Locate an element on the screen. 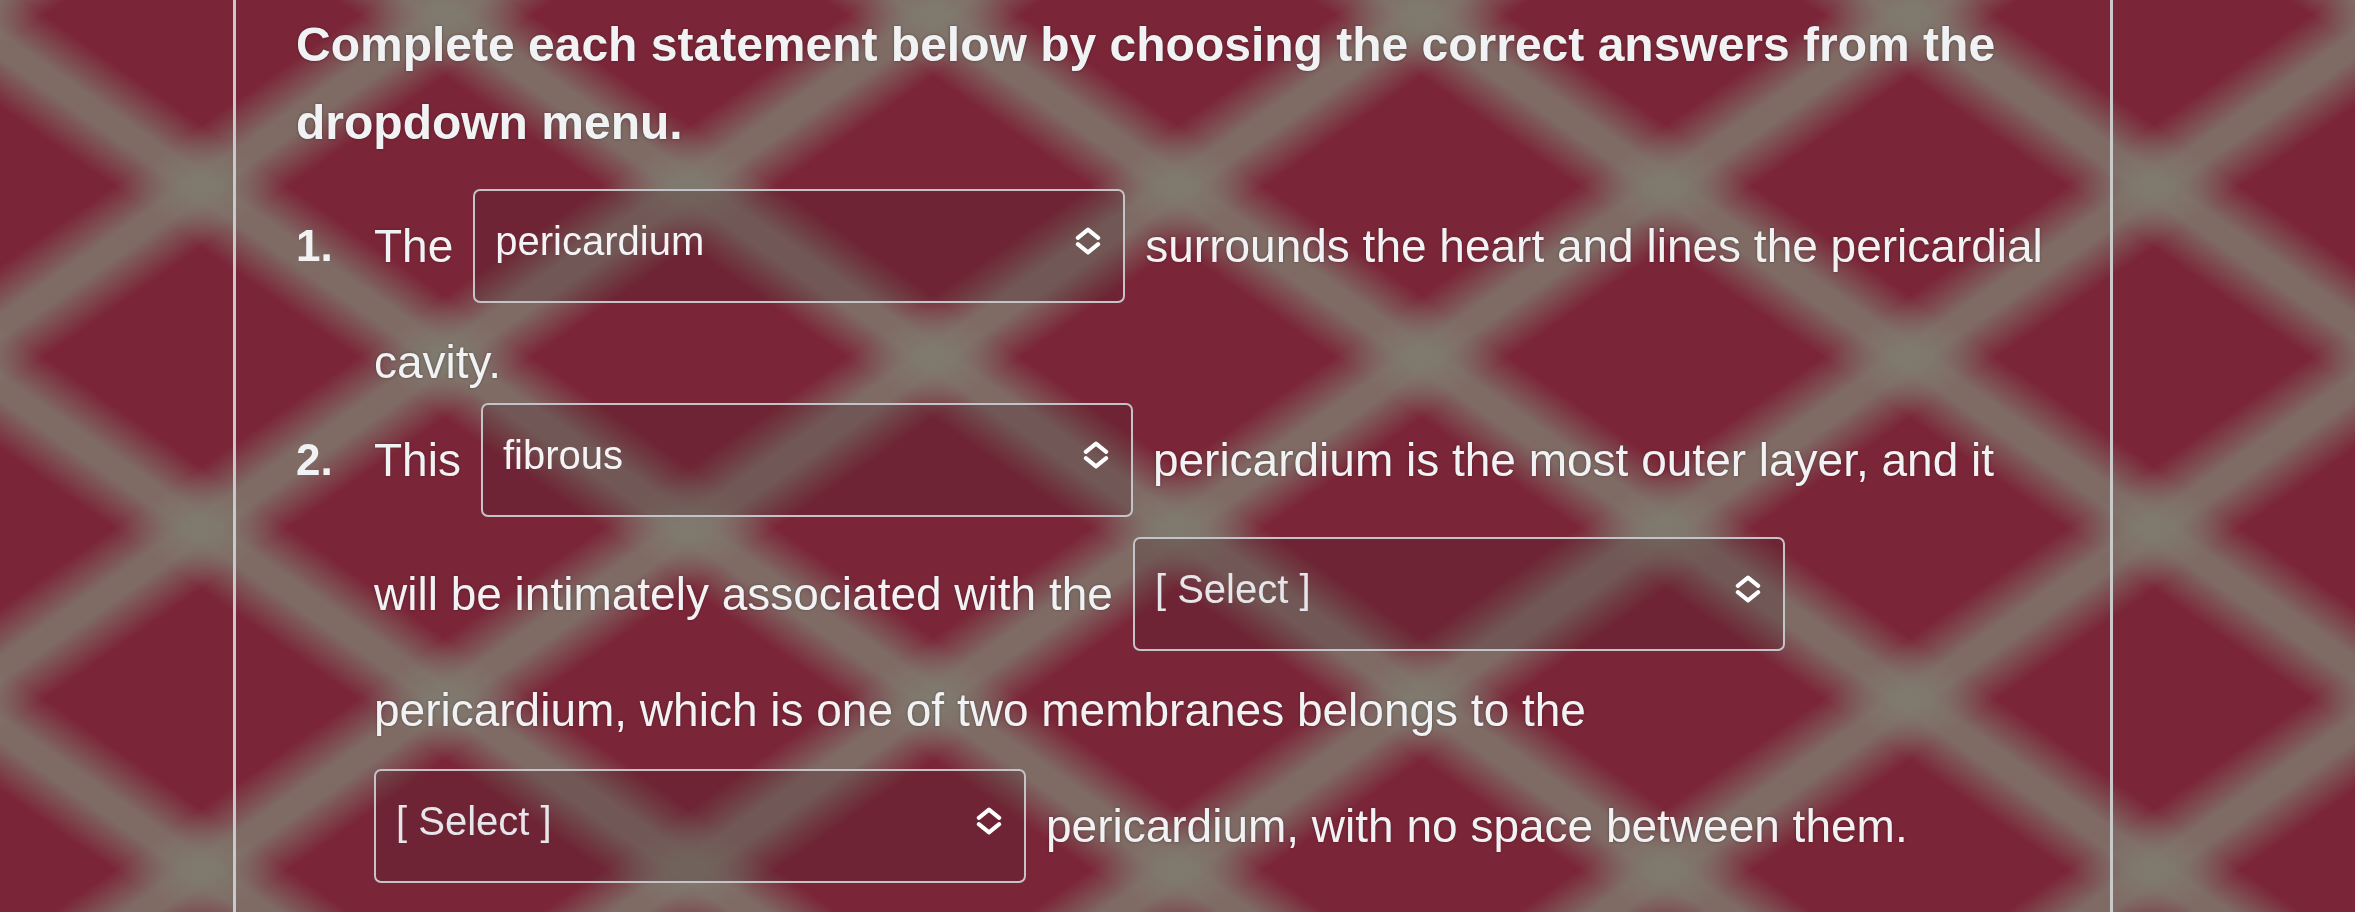 Image resolution: width=2355 pixels, height=912 pixels. statement-text: cavity. is located at coordinates (437, 362).